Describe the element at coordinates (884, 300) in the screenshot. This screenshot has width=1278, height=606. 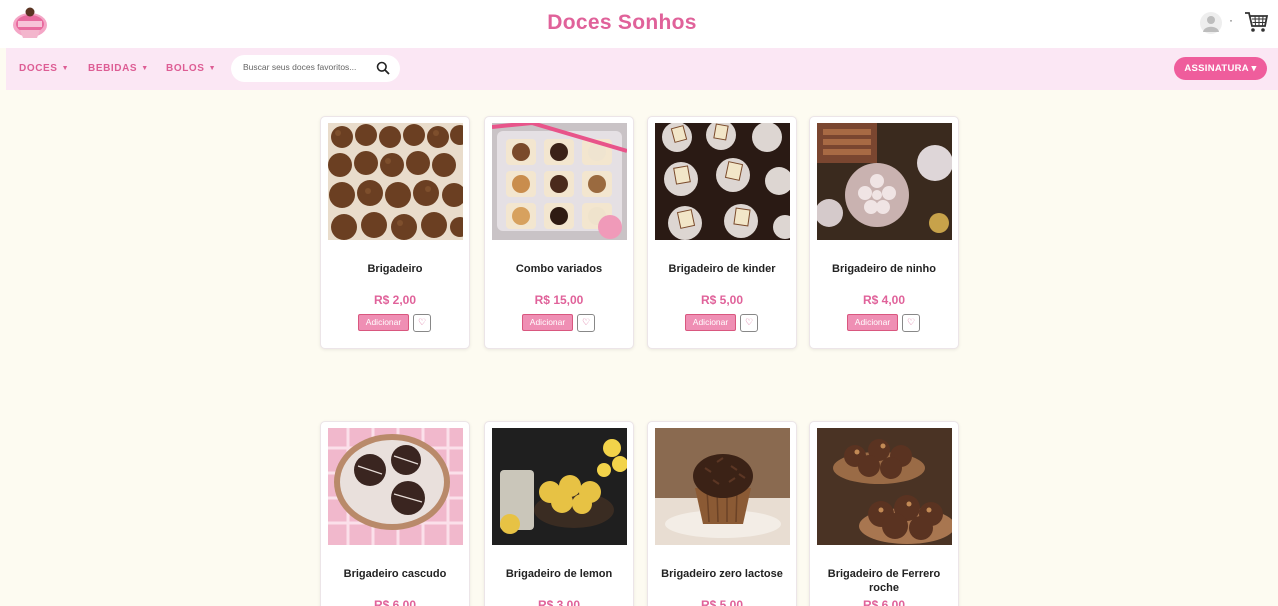
I see `product-price: R$ 4,00` at that location.